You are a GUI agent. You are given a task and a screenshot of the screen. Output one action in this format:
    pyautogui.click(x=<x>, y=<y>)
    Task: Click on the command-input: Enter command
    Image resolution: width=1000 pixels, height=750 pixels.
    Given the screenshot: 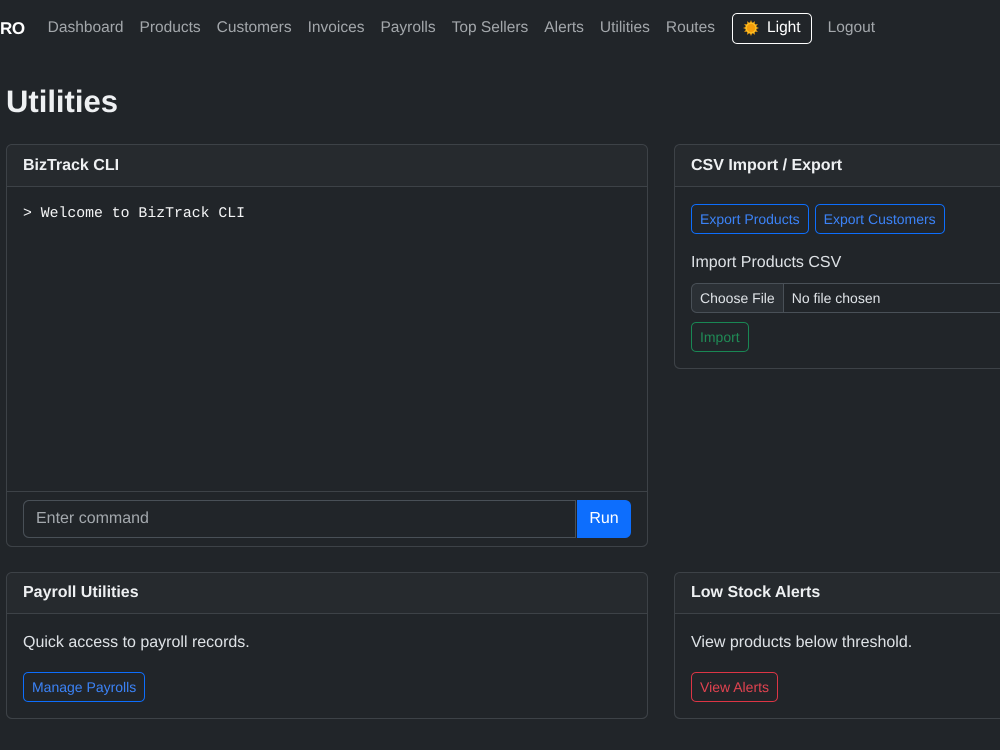 What is the action you would take?
    pyautogui.click(x=299, y=519)
    